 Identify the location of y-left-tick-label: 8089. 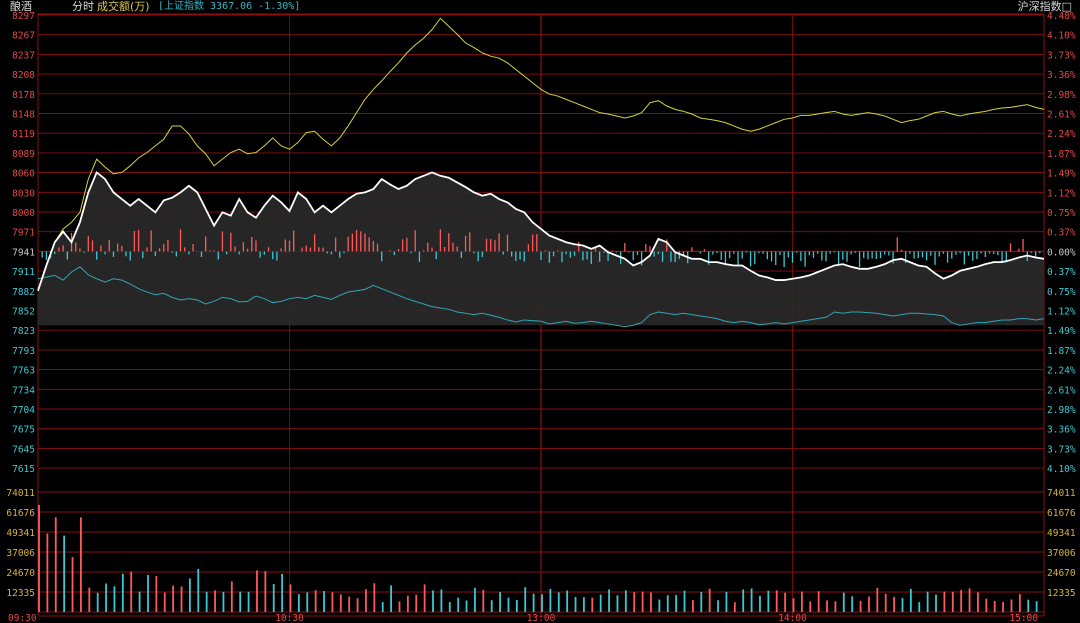
(23, 154).